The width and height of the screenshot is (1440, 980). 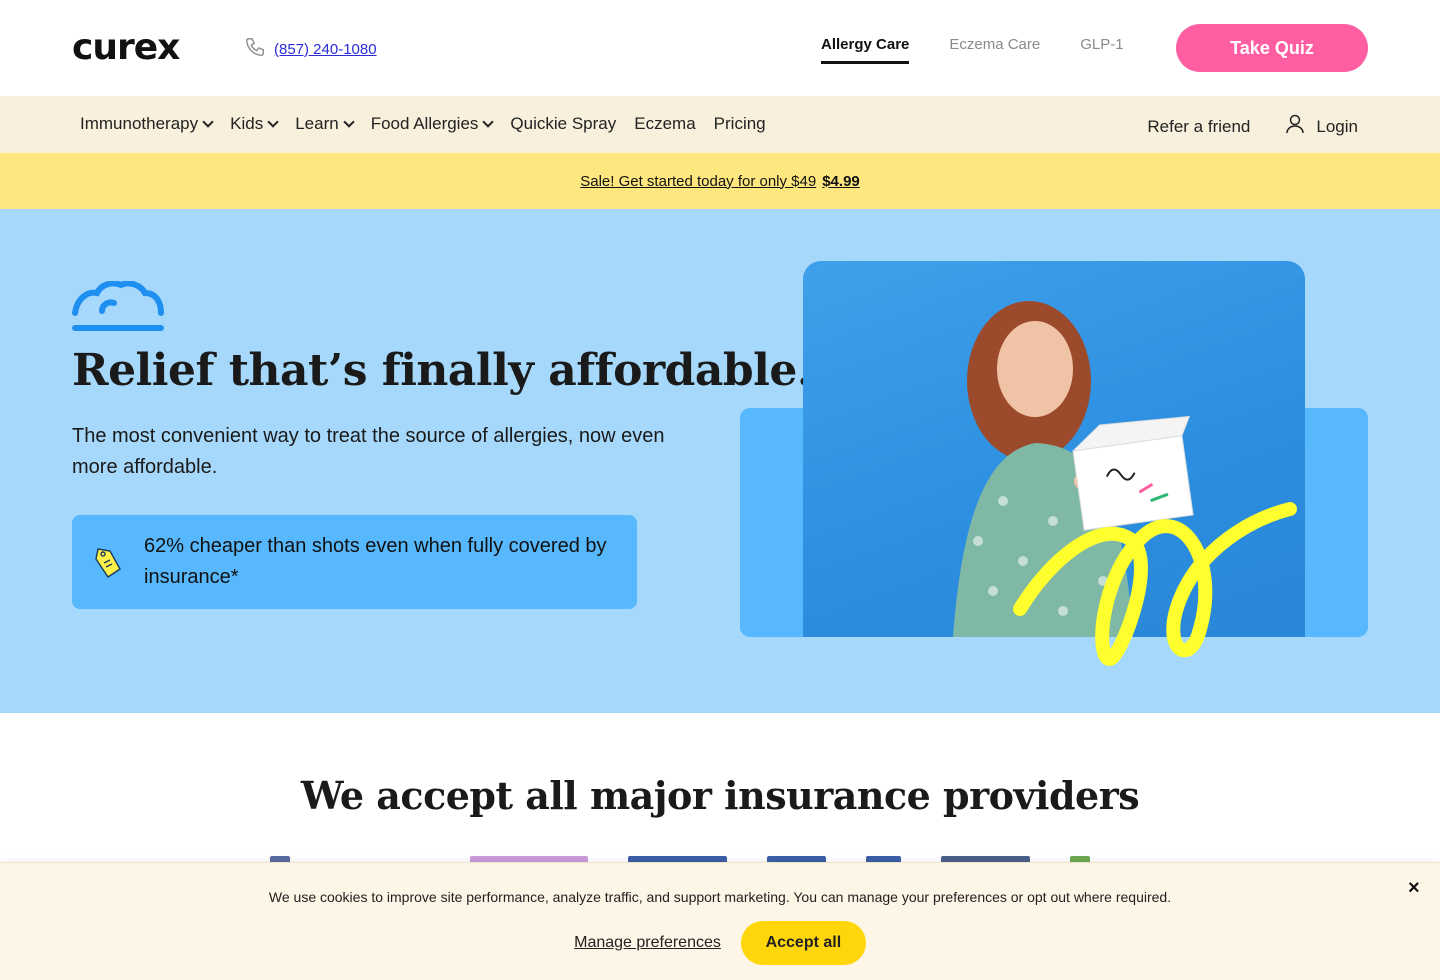 I want to click on tab-allergy-care: Allergy Care, so click(x=865, y=50).